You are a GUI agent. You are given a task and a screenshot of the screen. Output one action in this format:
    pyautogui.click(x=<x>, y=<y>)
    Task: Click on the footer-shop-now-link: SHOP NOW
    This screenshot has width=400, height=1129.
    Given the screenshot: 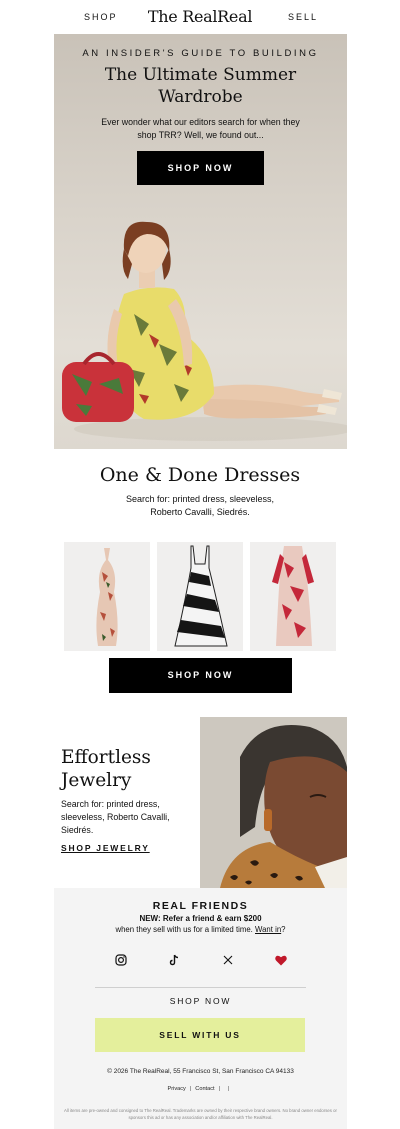 What is the action you would take?
    pyautogui.click(x=200, y=1001)
    